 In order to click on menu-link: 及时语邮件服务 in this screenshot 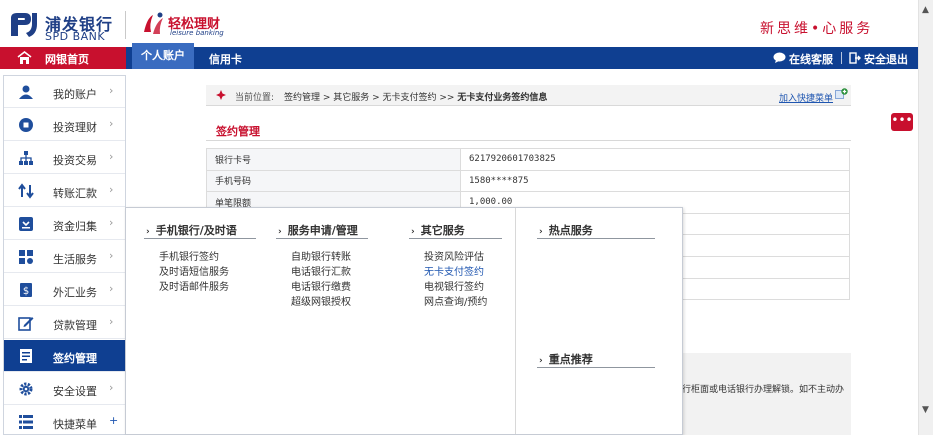, I will do `click(200, 287)`.